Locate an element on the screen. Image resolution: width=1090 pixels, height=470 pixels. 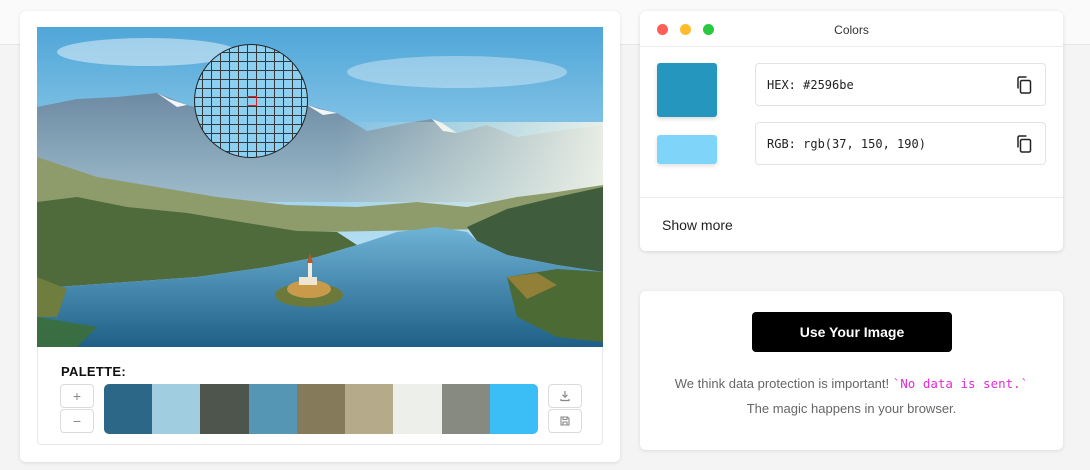
download-icon is located at coordinates (565, 396).